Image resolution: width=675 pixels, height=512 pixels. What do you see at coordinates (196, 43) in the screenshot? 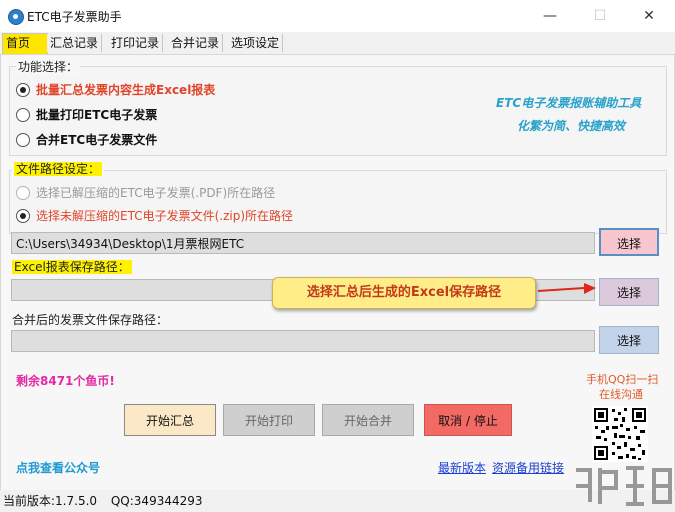
I see `tab-merge-records: 合并记录` at bounding box center [196, 43].